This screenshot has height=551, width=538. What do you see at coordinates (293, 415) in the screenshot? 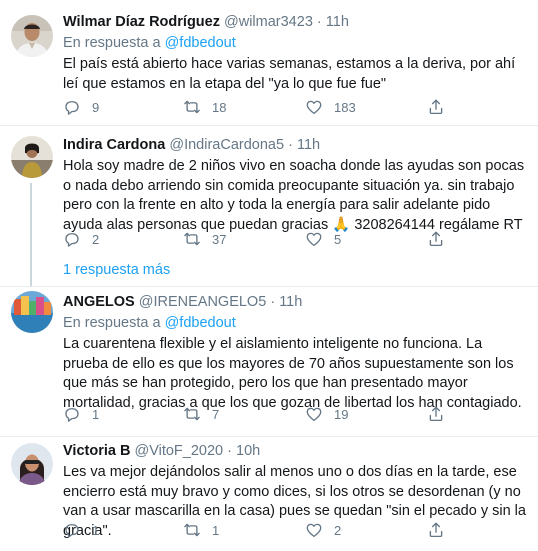
I see `tweet-actions: 1 7 19` at bounding box center [293, 415].